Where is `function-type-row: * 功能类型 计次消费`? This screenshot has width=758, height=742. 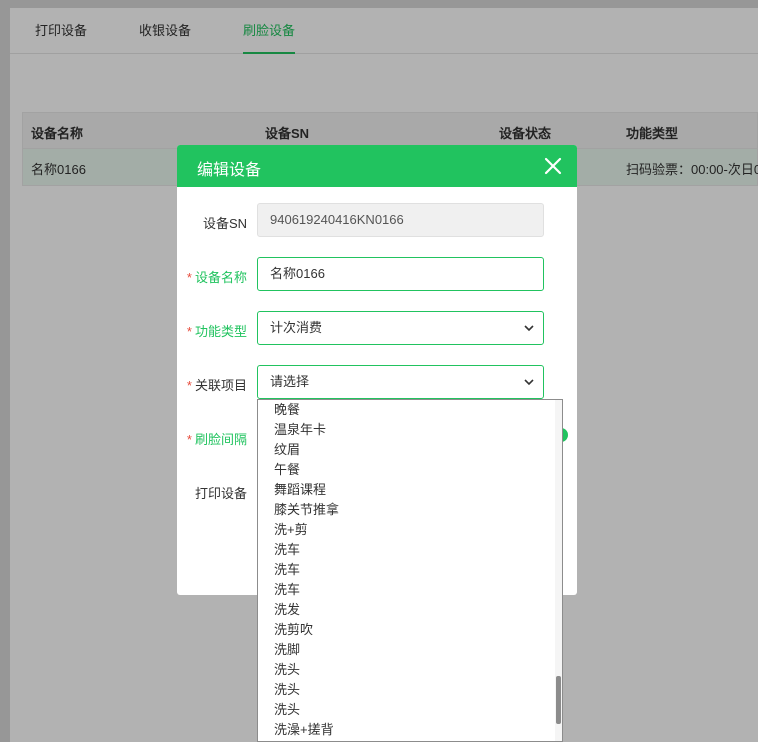
function-type-row: * 功能类型 计次消费 is located at coordinates (377, 329).